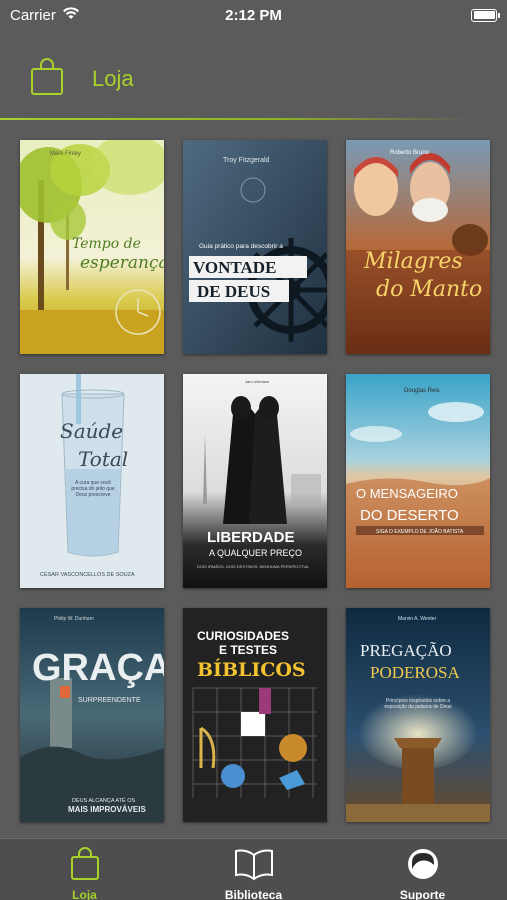  What do you see at coordinates (422, 391) in the screenshot?
I see `book6-author: Douglas Reis` at bounding box center [422, 391].